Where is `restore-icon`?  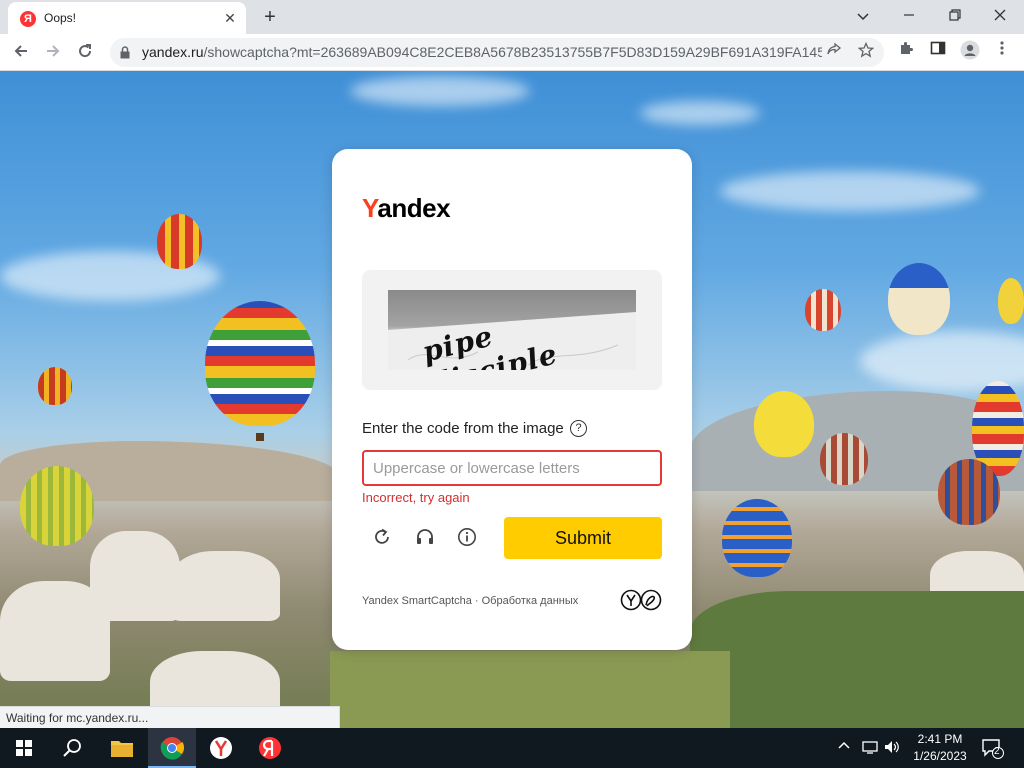 restore-icon is located at coordinates (955, 16).